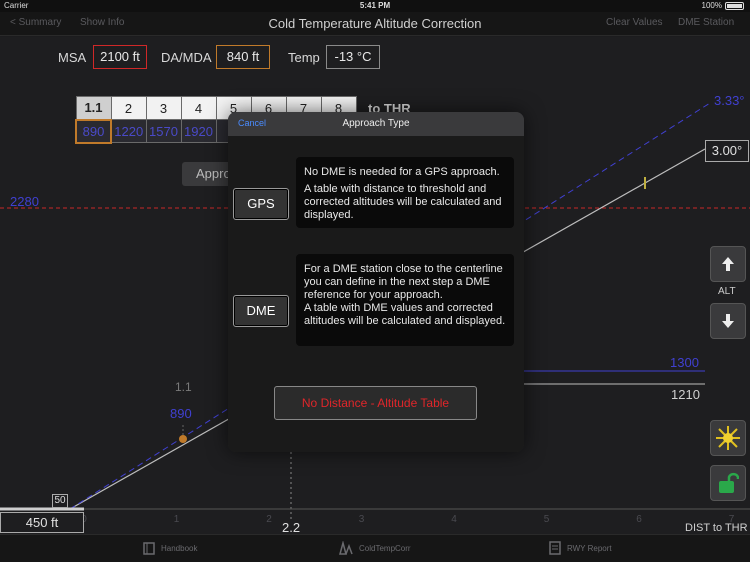 The width and height of the screenshot is (750, 562). I want to click on temp-field: -13 °C, so click(353, 57).